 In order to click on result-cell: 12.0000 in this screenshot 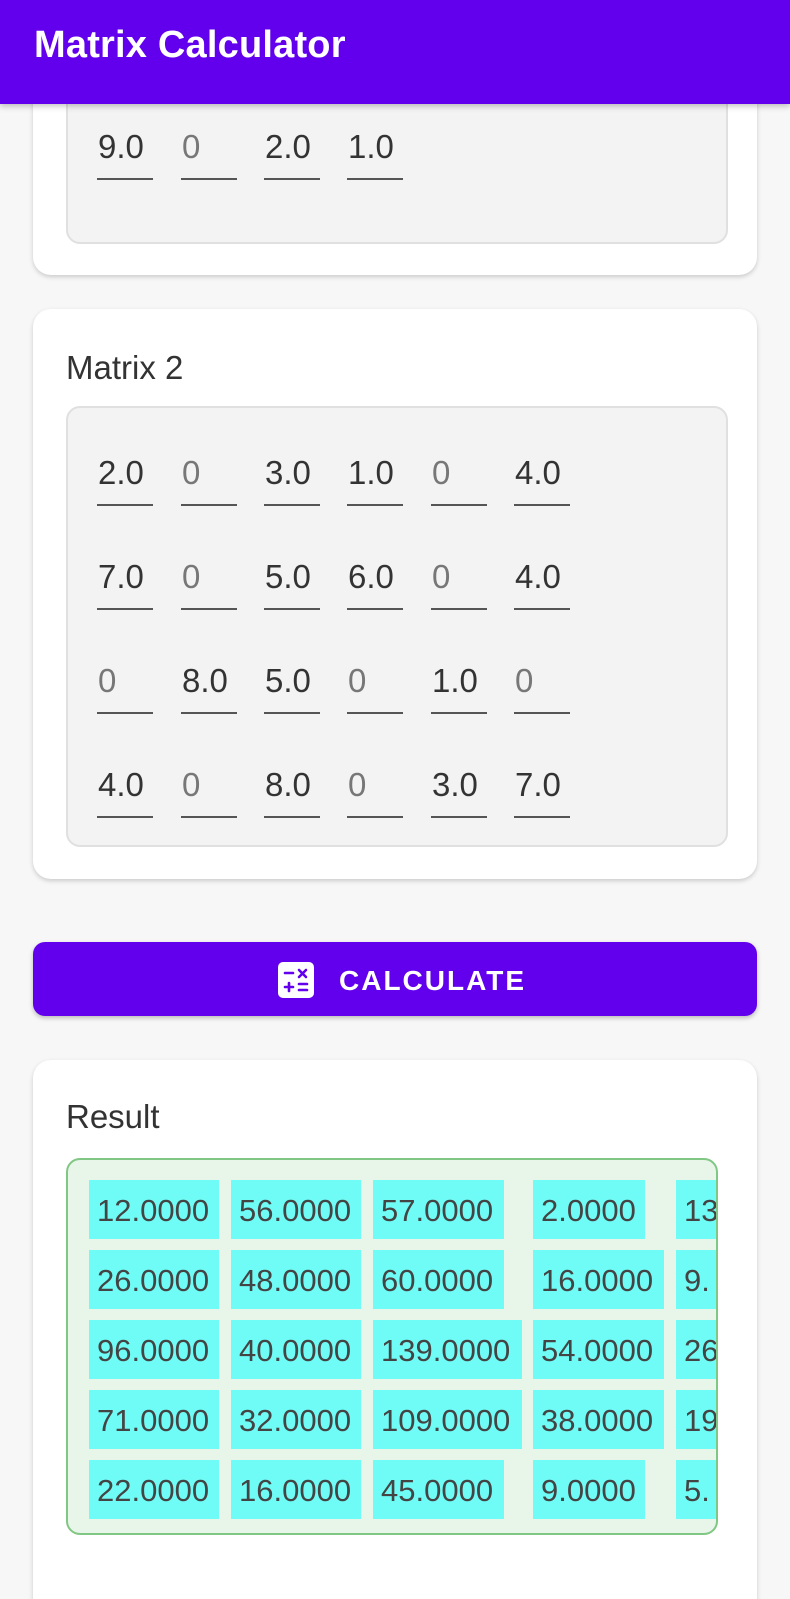, I will do `click(154, 1209)`.